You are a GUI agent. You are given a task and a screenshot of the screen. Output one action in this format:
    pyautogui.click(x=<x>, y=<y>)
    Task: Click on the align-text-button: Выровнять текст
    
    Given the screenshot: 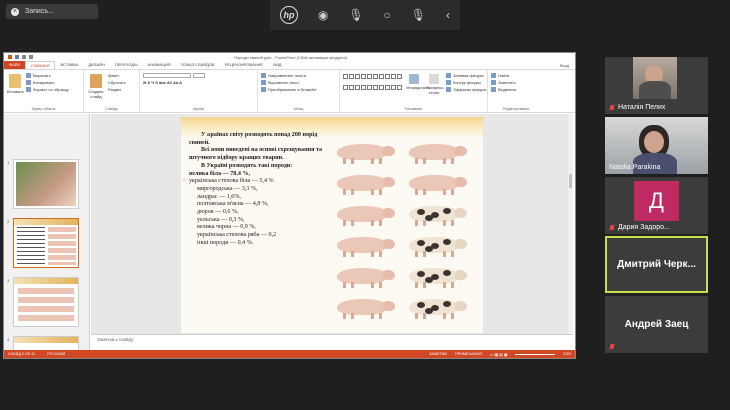 What is the action you would take?
    pyautogui.click(x=298, y=82)
    